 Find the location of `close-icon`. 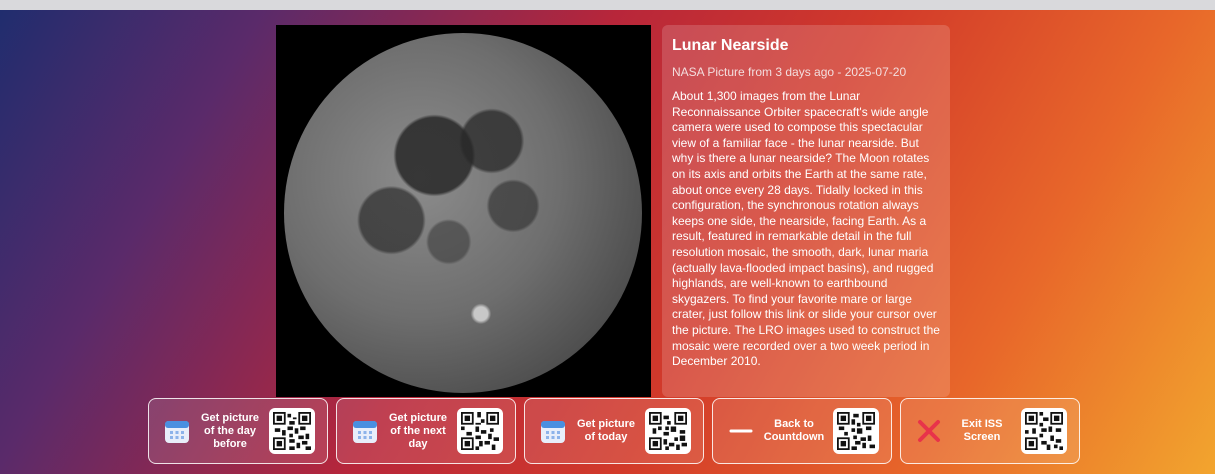

close-icon is located at coordinates (929, 431).